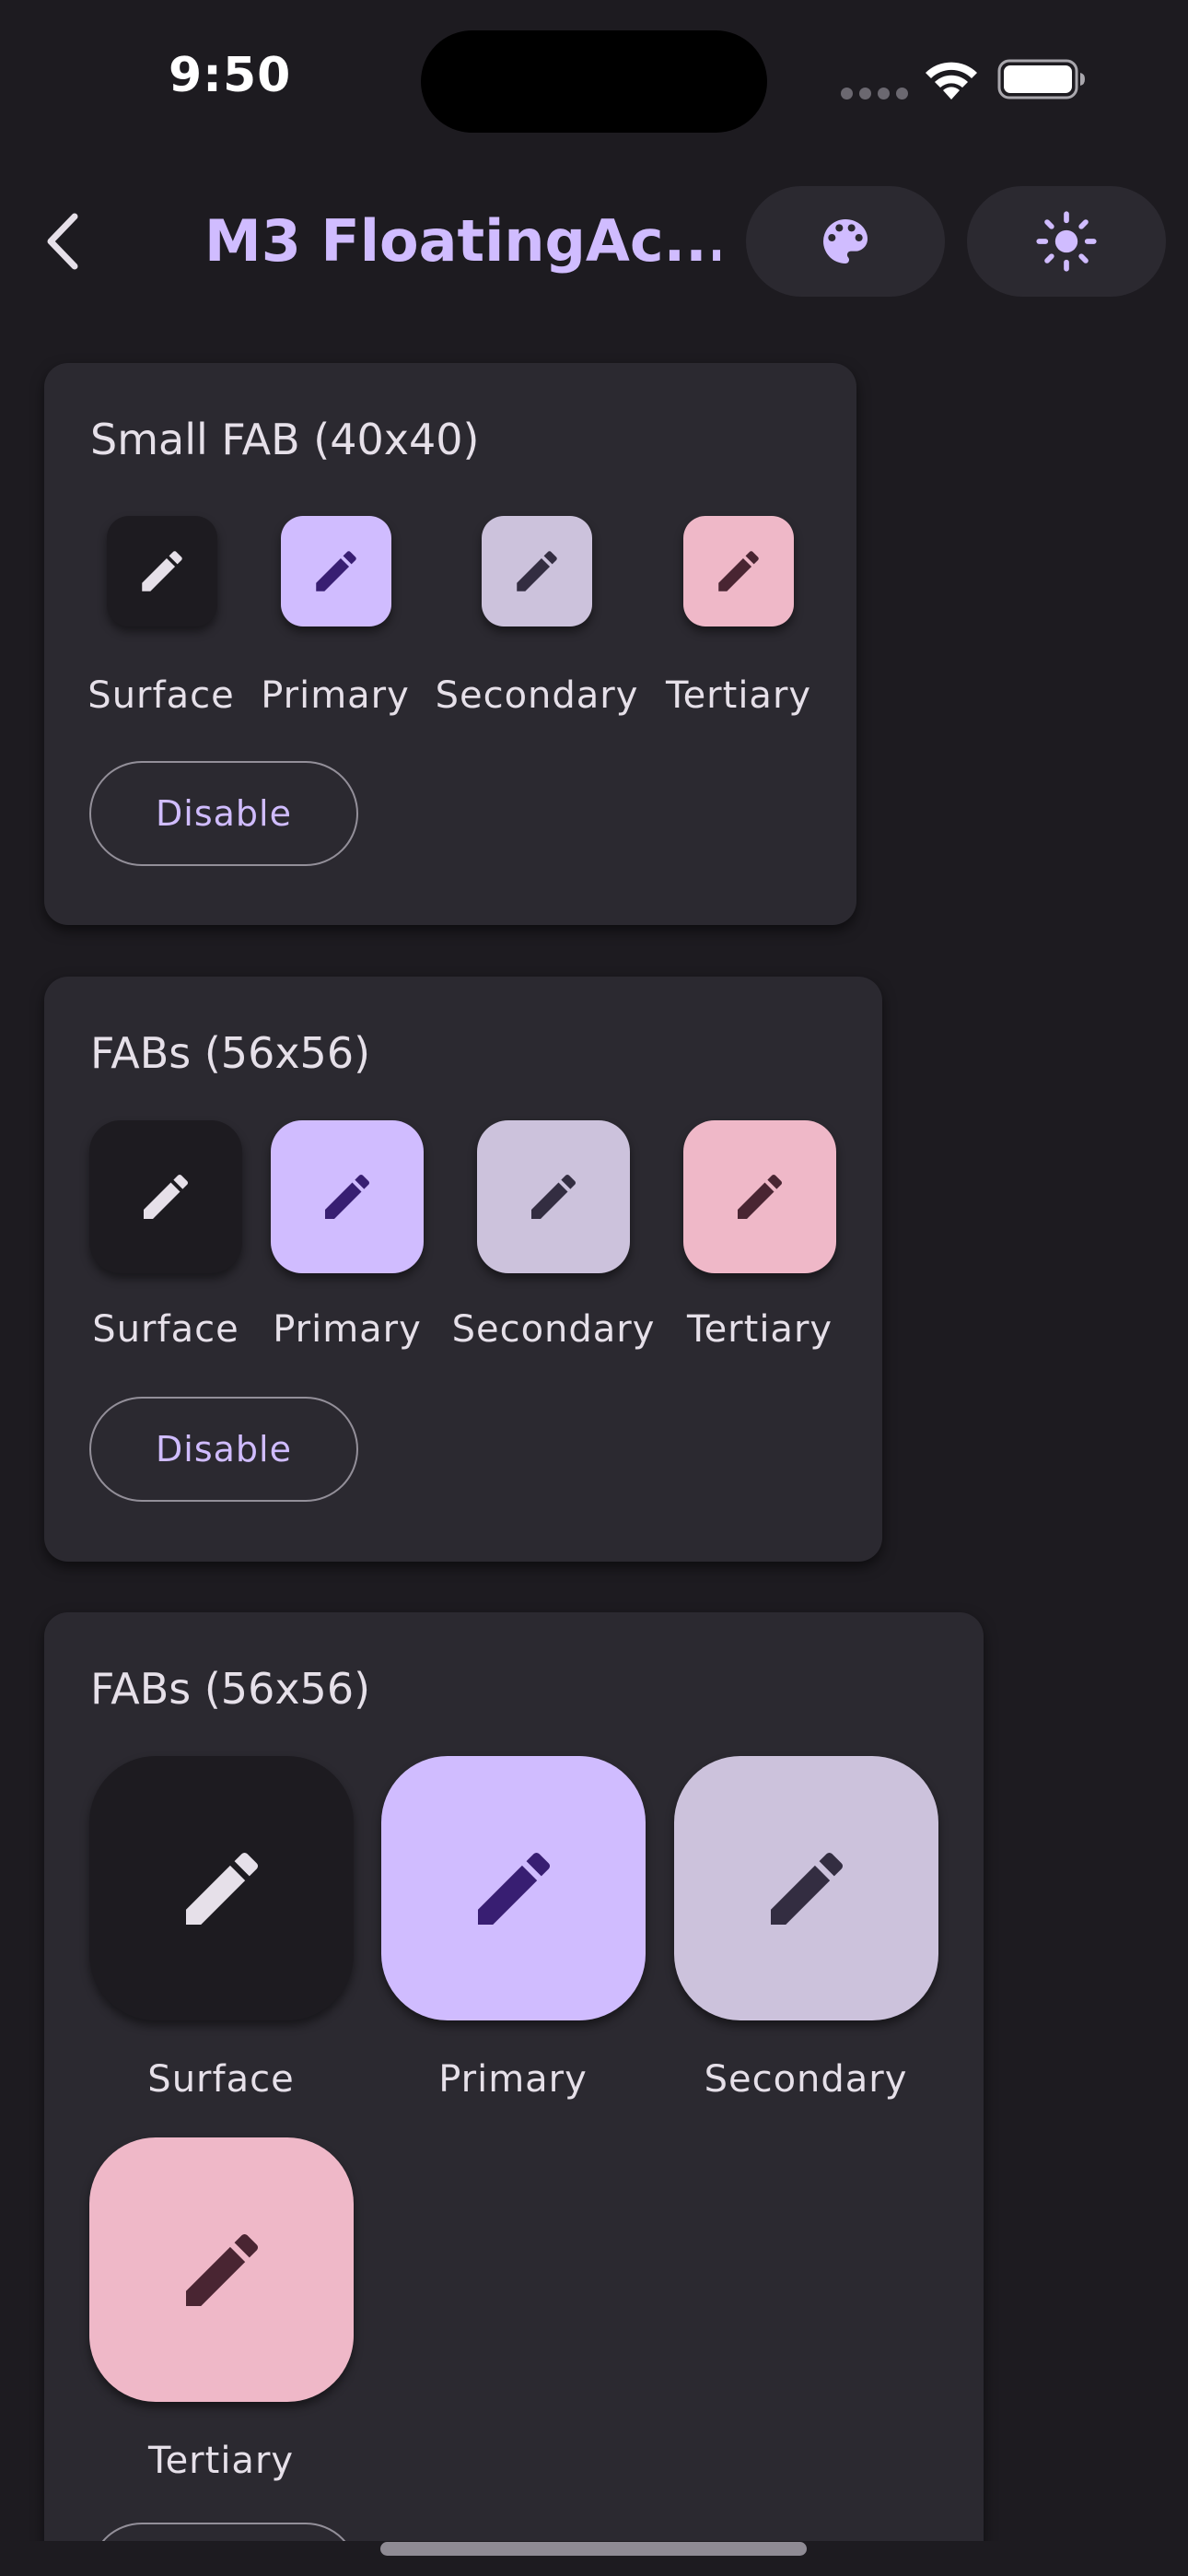 Image resolution: width=1188 pixels, height=2576 pixels. Describe the element at coordinates (874, 94) in the screenshot. I see `cellular-signal-icon` at that location.